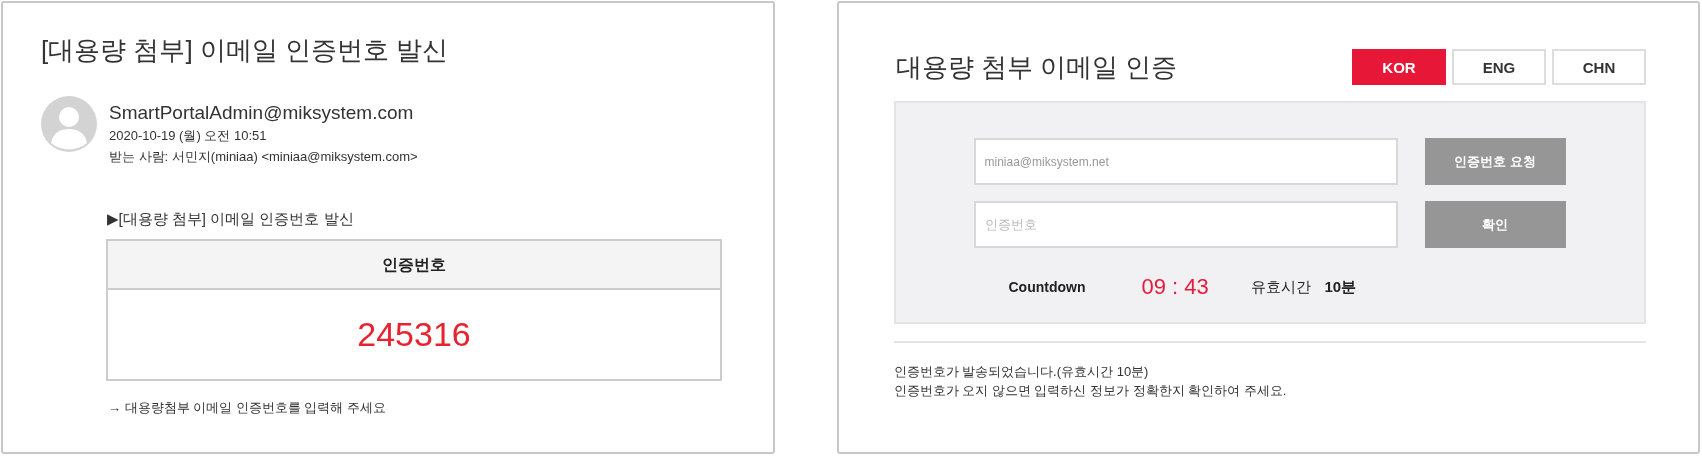  Describe the element at coordinates (245, 50) in the screenshot. I see `email-subject: [대용량 첨부] 이메일 인증번호 발신` at that location.